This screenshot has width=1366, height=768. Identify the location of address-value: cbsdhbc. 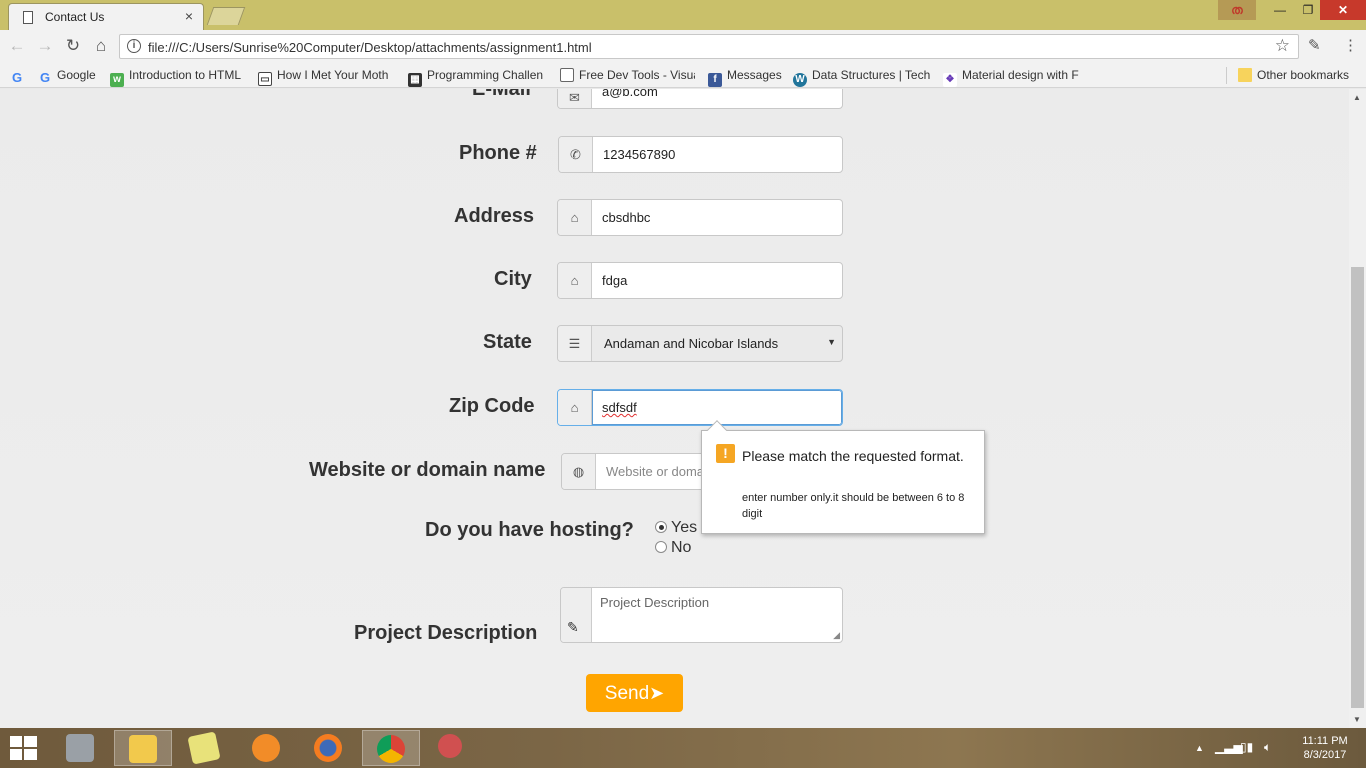
(626, 217).